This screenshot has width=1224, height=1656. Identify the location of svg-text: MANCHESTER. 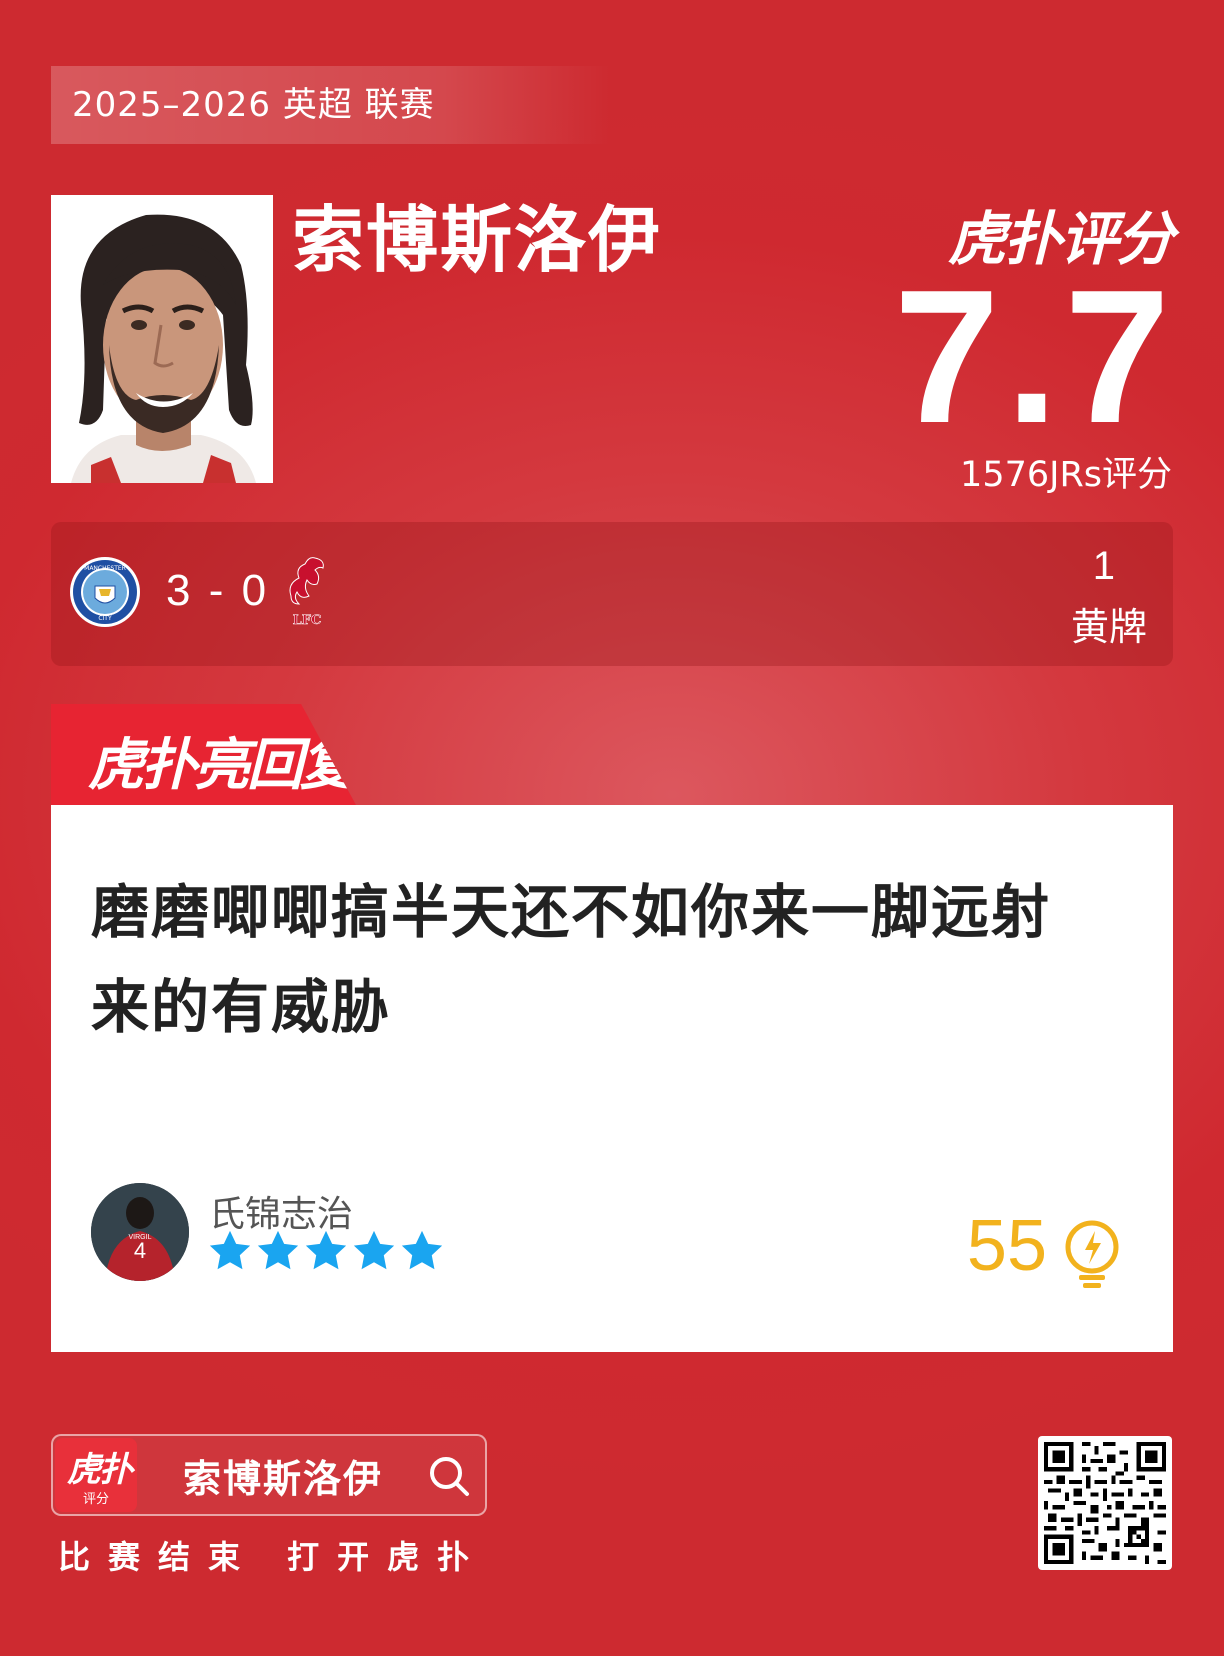
(105, 568).